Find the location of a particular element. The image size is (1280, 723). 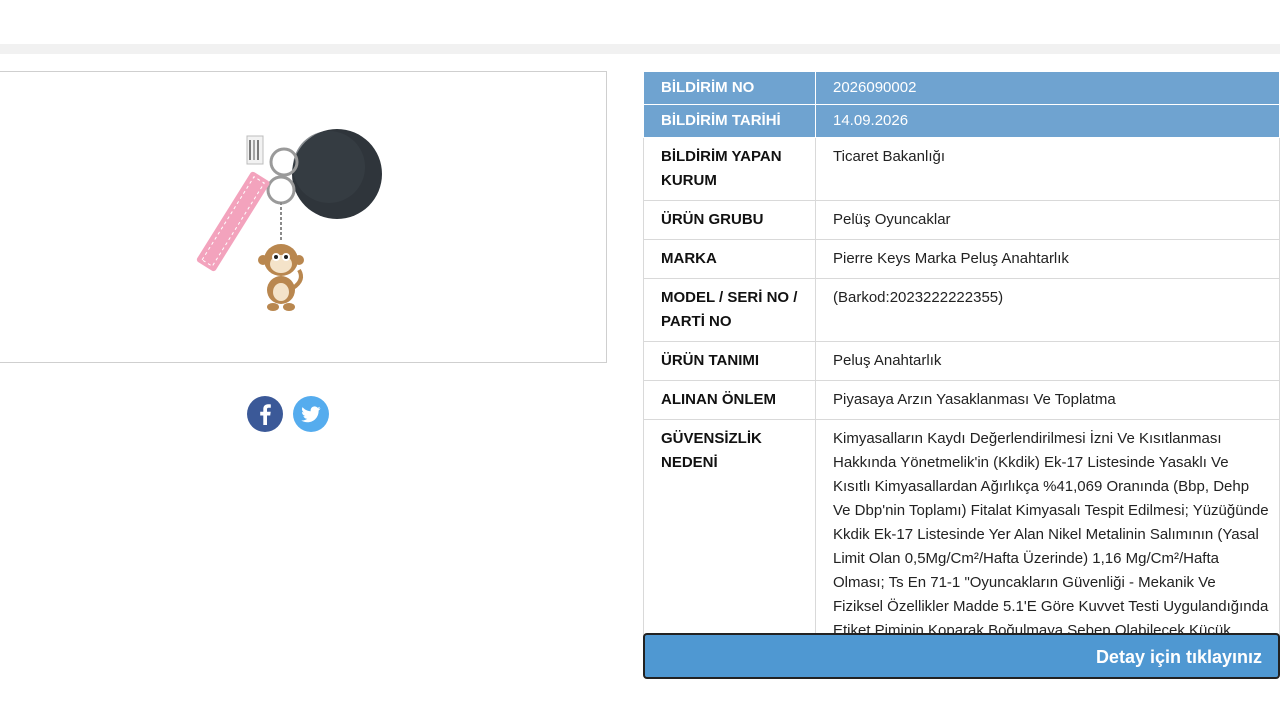

monkey-charm-shape is located at coordinates (281, 277).